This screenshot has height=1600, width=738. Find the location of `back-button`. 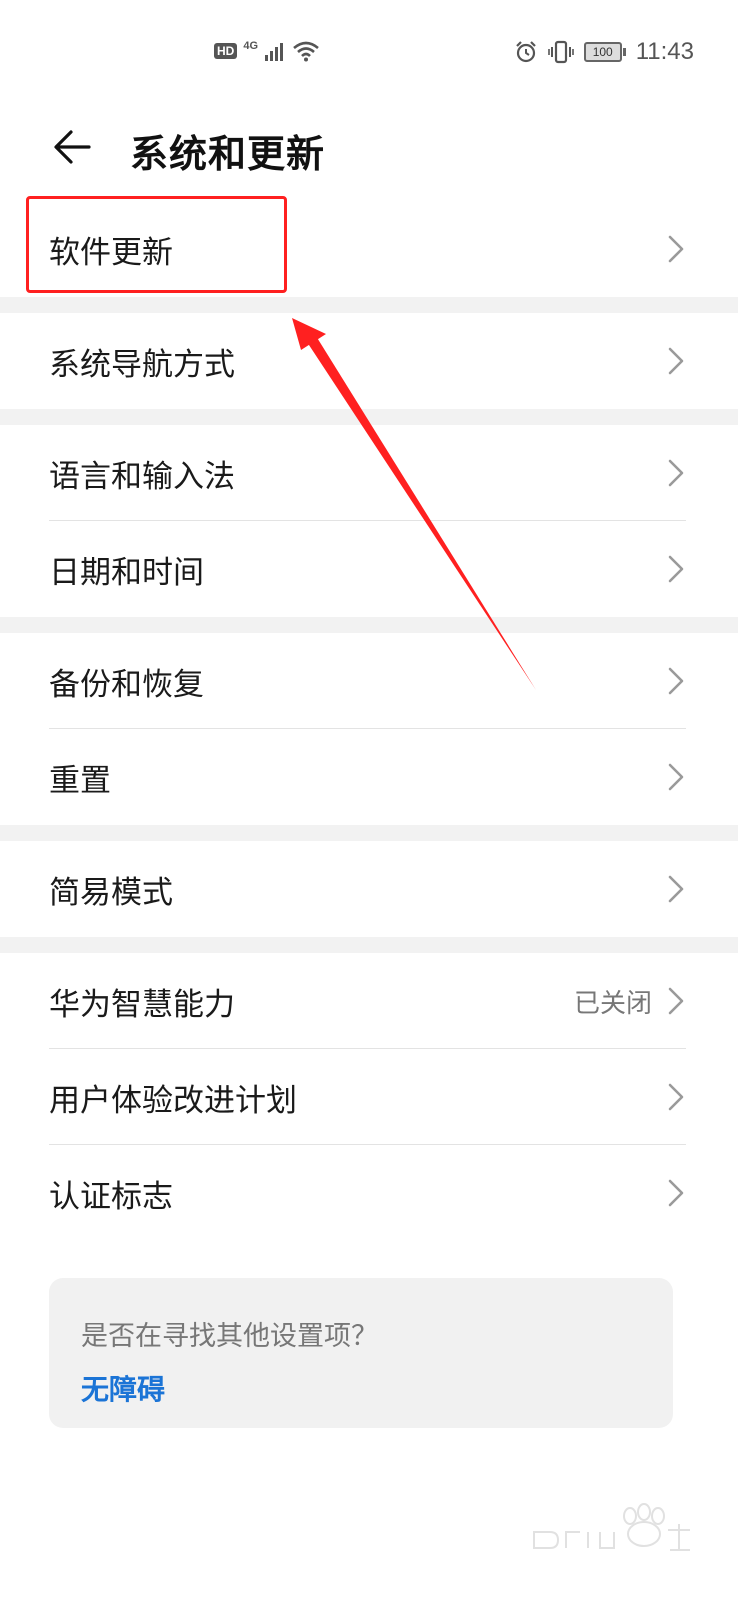

back-button is located at coordinates (72, 147).